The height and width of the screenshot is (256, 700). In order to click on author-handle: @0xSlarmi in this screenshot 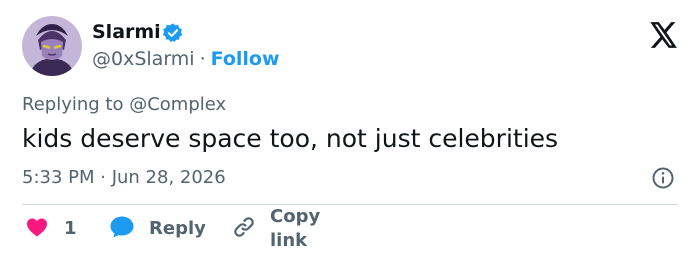, I will do `click(143, 59)`.